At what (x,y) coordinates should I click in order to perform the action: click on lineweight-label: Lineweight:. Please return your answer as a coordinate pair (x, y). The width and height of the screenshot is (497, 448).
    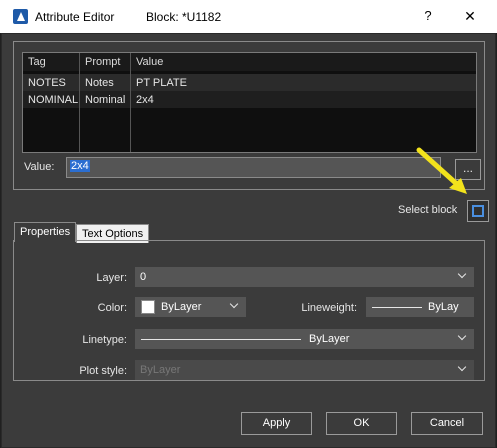
    Looking at the image, I should click on (329, 308).